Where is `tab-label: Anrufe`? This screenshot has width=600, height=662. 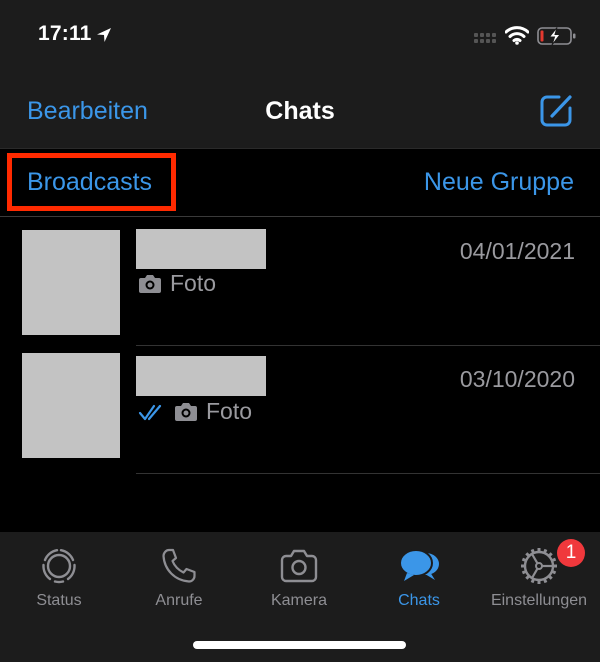 tab-label: Anrufe is located at coordinates (179, 600).